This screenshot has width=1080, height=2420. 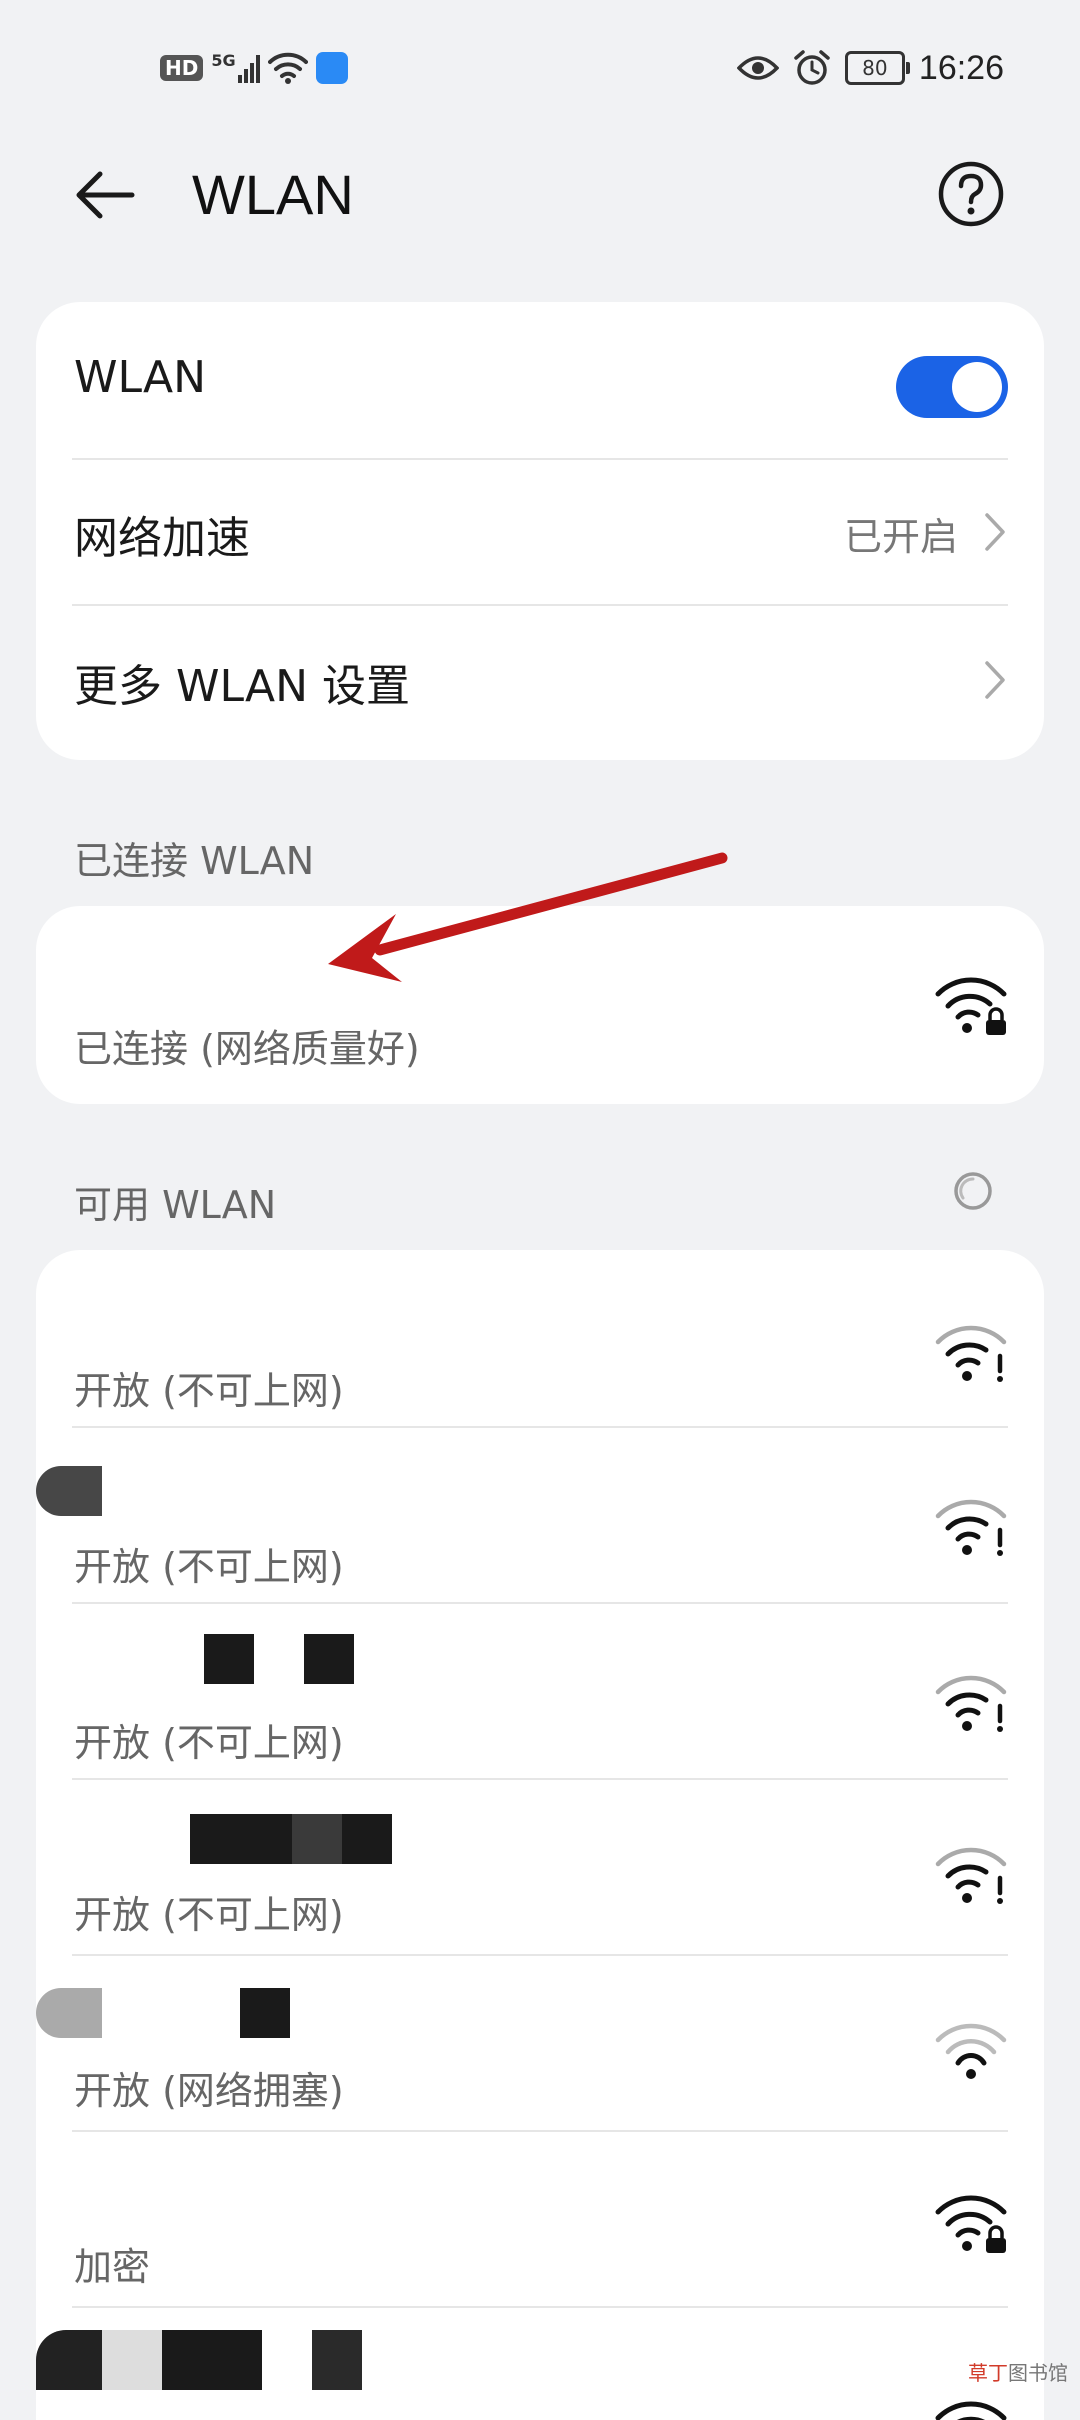 I want to click on watermark-part2: 图书馆, so click(x=1038, y=2373).